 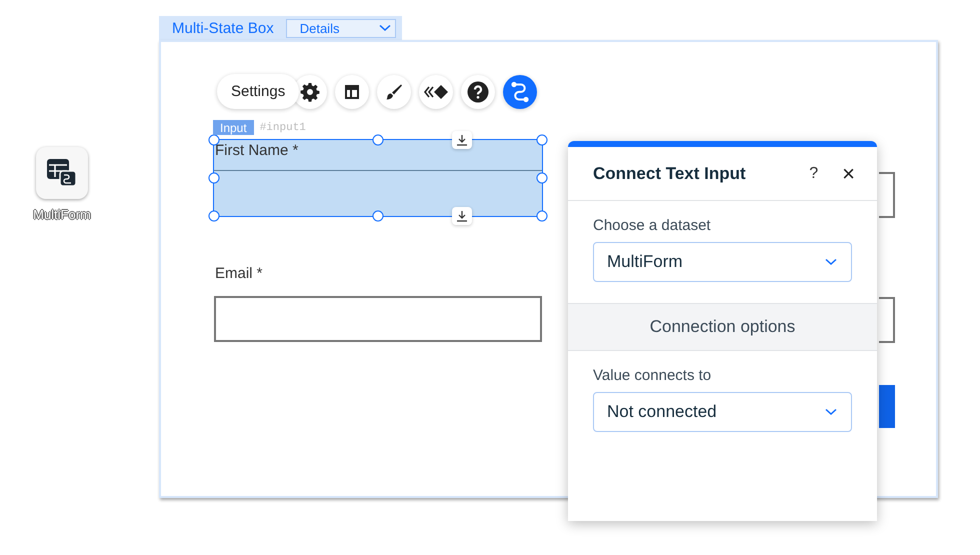 I want to click on state-dropdown: Details, so click(x=341, y=28).